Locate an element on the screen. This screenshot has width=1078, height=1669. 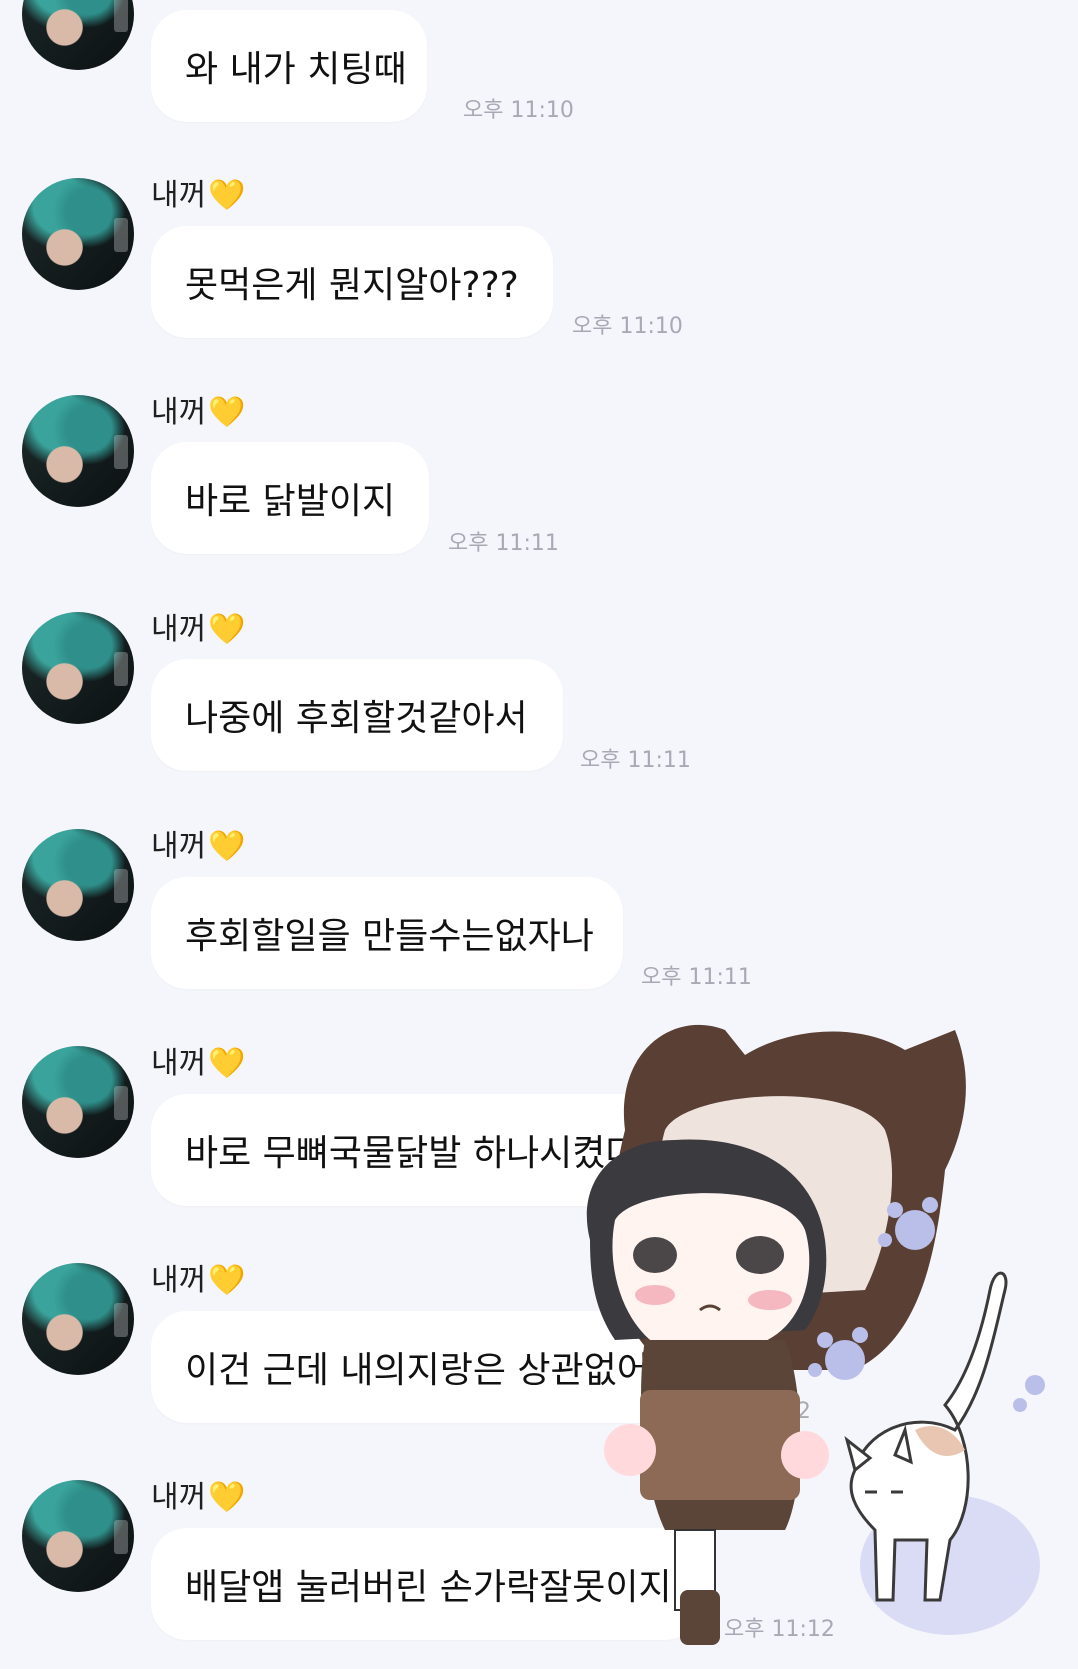
message-bubble: 못먹은게 뭔지알아??? is located at coordinates (352, 282).